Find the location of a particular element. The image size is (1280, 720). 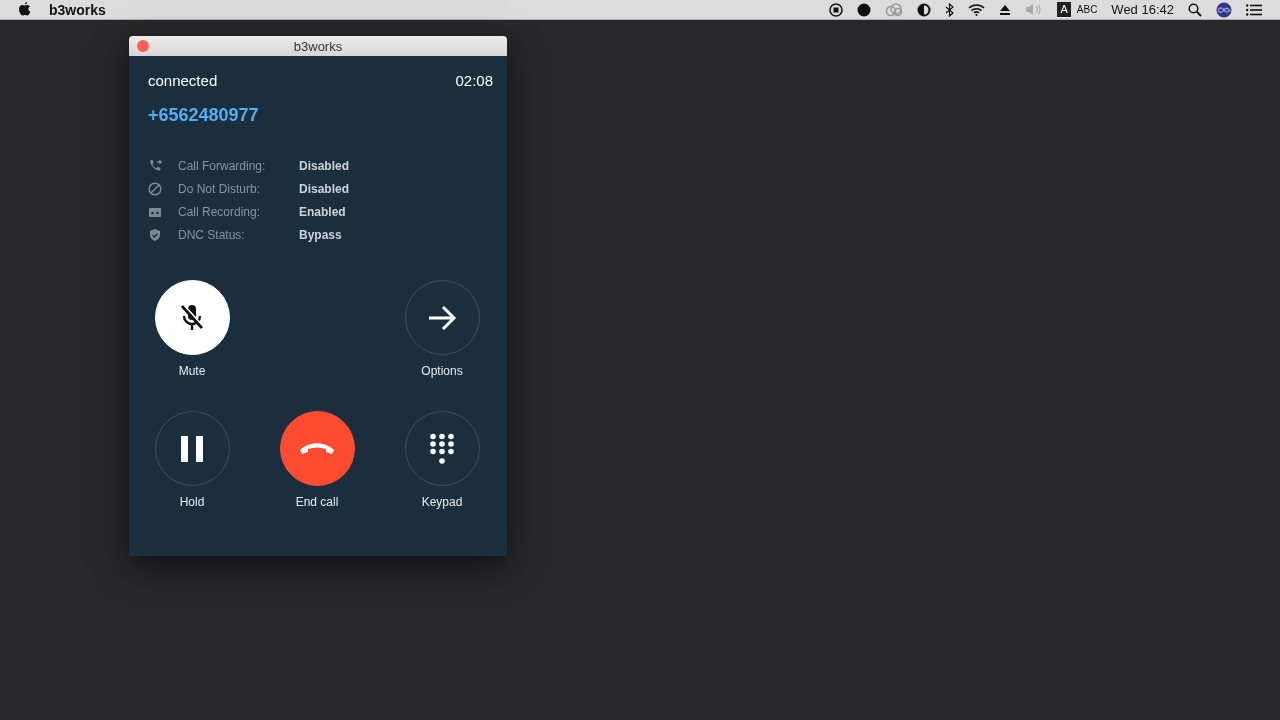

search-icon is located at coordinates (1195, 9).